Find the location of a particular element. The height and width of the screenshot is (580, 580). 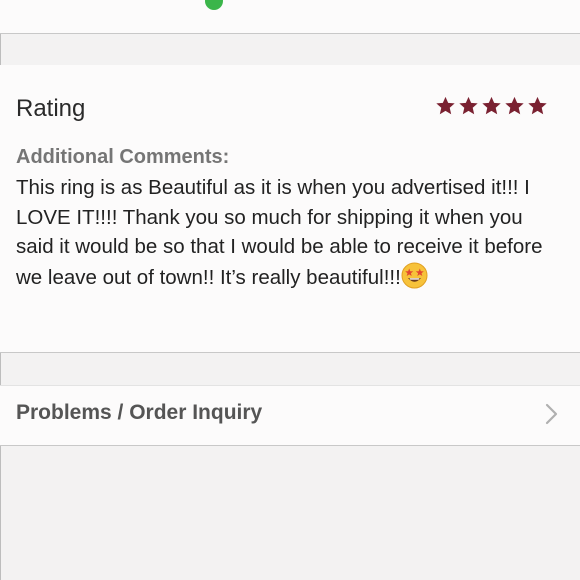

additional-comments-label: Additional Comments: is located at coordinates (123, 157).